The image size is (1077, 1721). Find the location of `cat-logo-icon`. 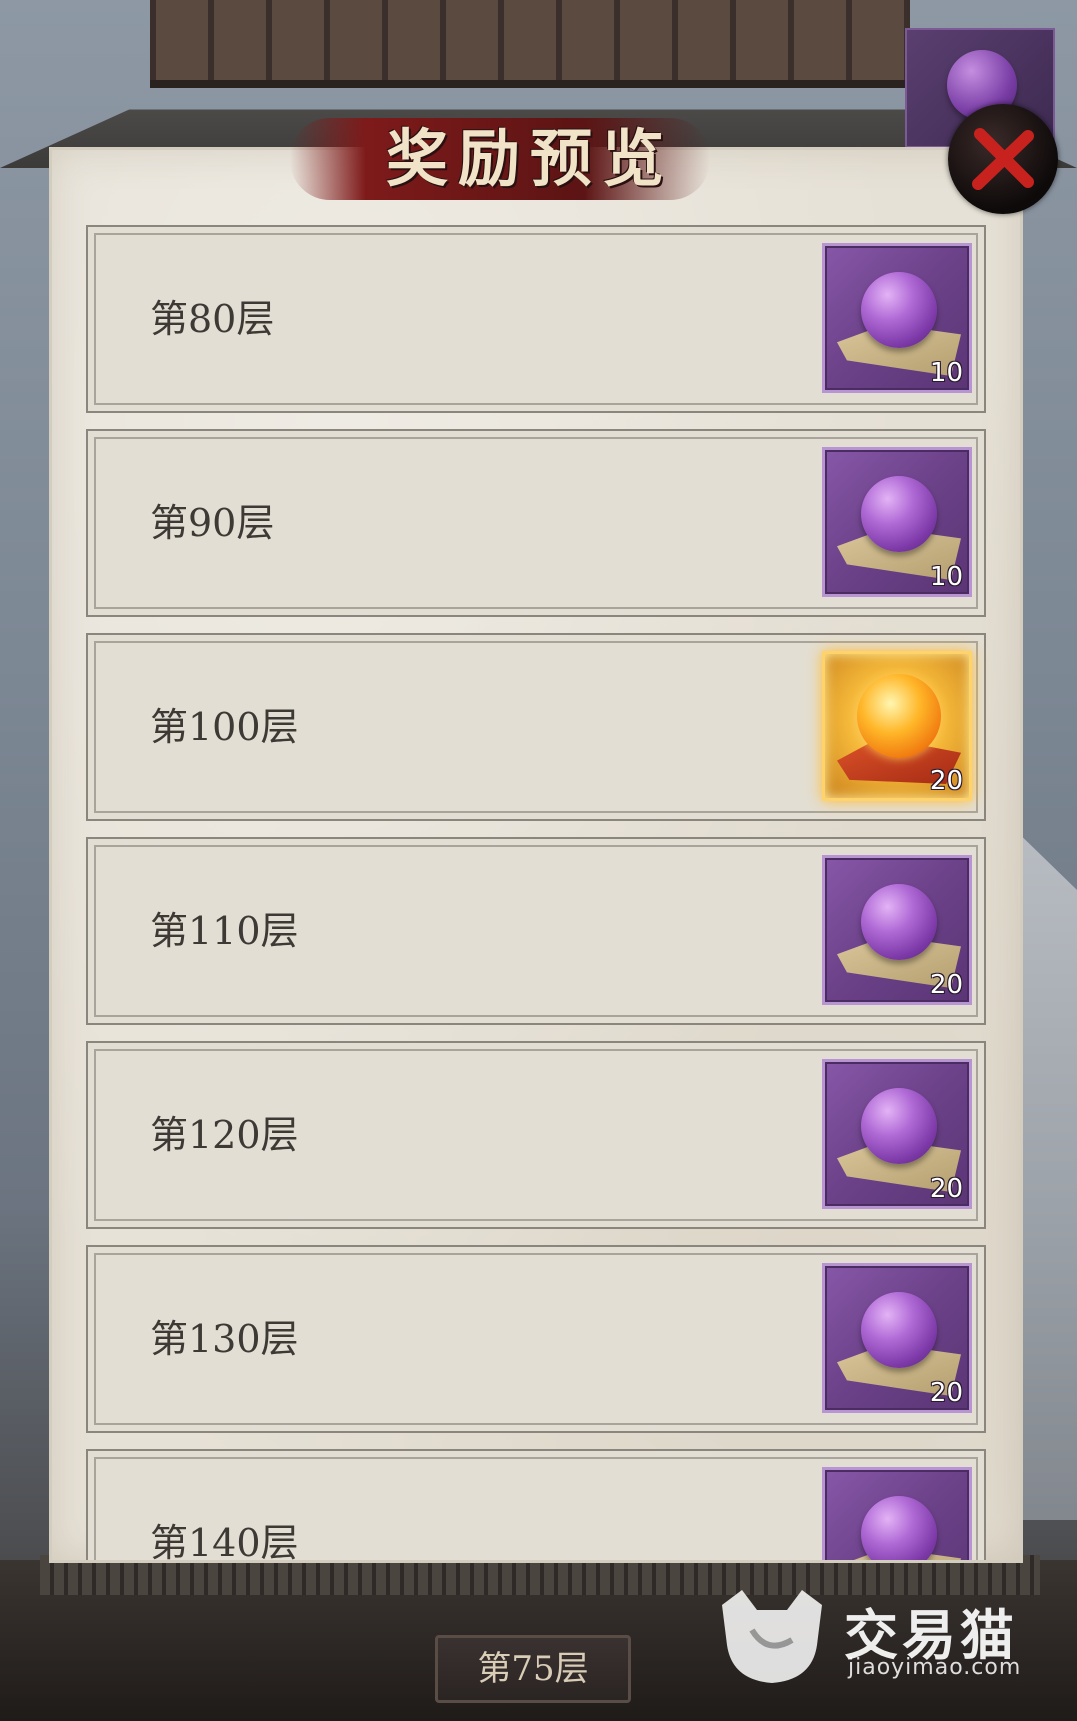

cat-logo-icon is located at coordinates (772, 1636).